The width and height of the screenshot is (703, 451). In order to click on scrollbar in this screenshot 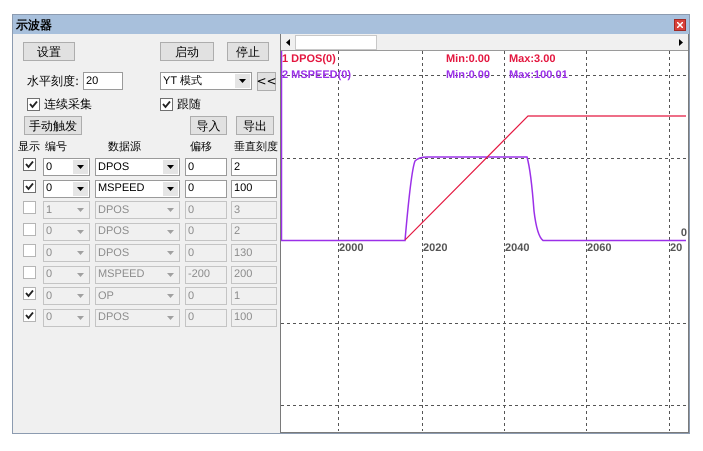, I will do `click(484, 42)`.